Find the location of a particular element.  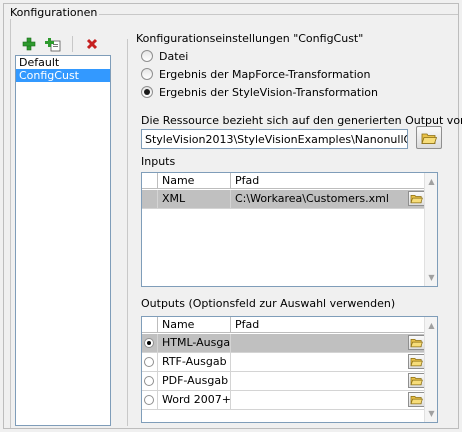

group-title: Konfigurationen is located at coordinates (54, 12).